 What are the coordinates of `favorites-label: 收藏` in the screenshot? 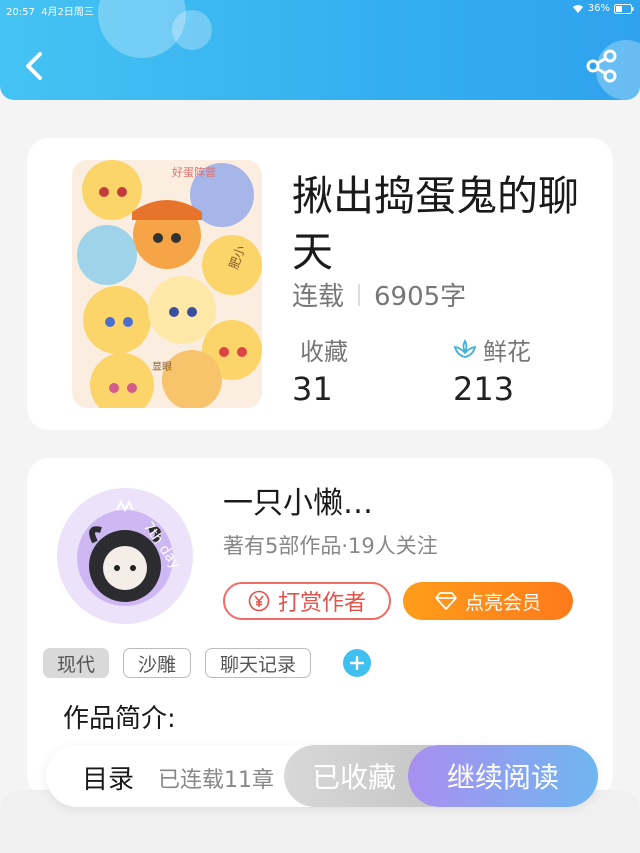 It's located at (324, 352).